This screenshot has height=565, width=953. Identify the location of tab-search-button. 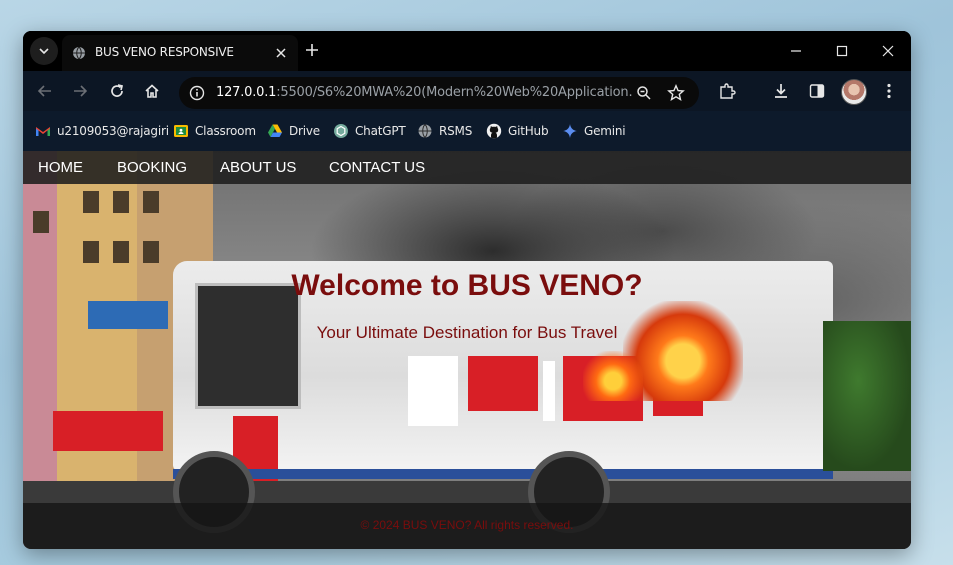
(44, 51).